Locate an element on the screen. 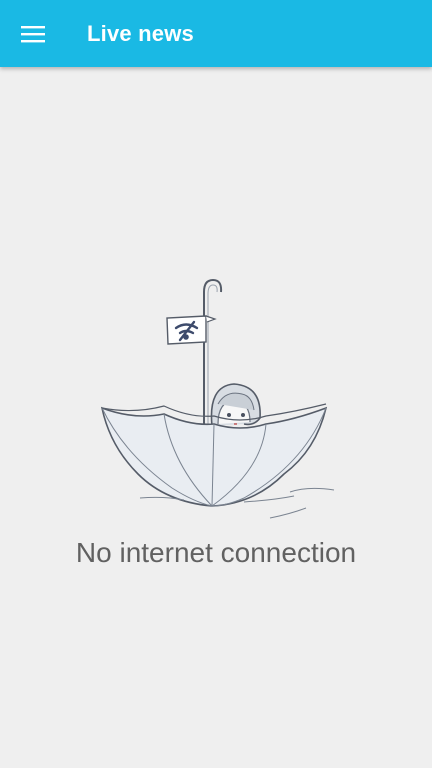 The height and width of the screenshot is (768, 432). hamburger-menu-icon is located at coordinates (33, 34).